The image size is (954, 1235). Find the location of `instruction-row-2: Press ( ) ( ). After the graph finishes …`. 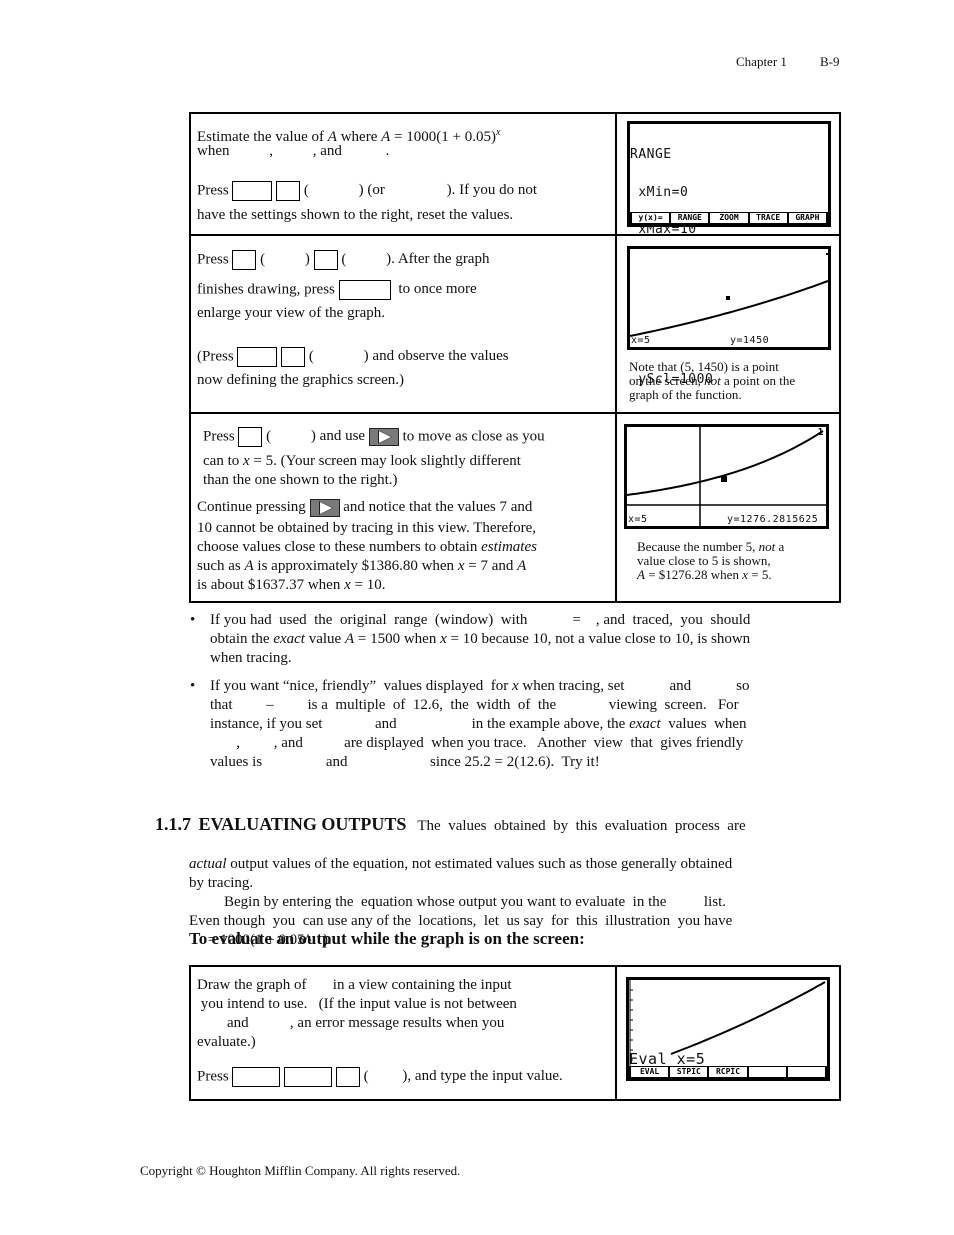

instruction-row-2: Press ( ) ( ). After the graph finishes … is located at coordinates (515, 323).